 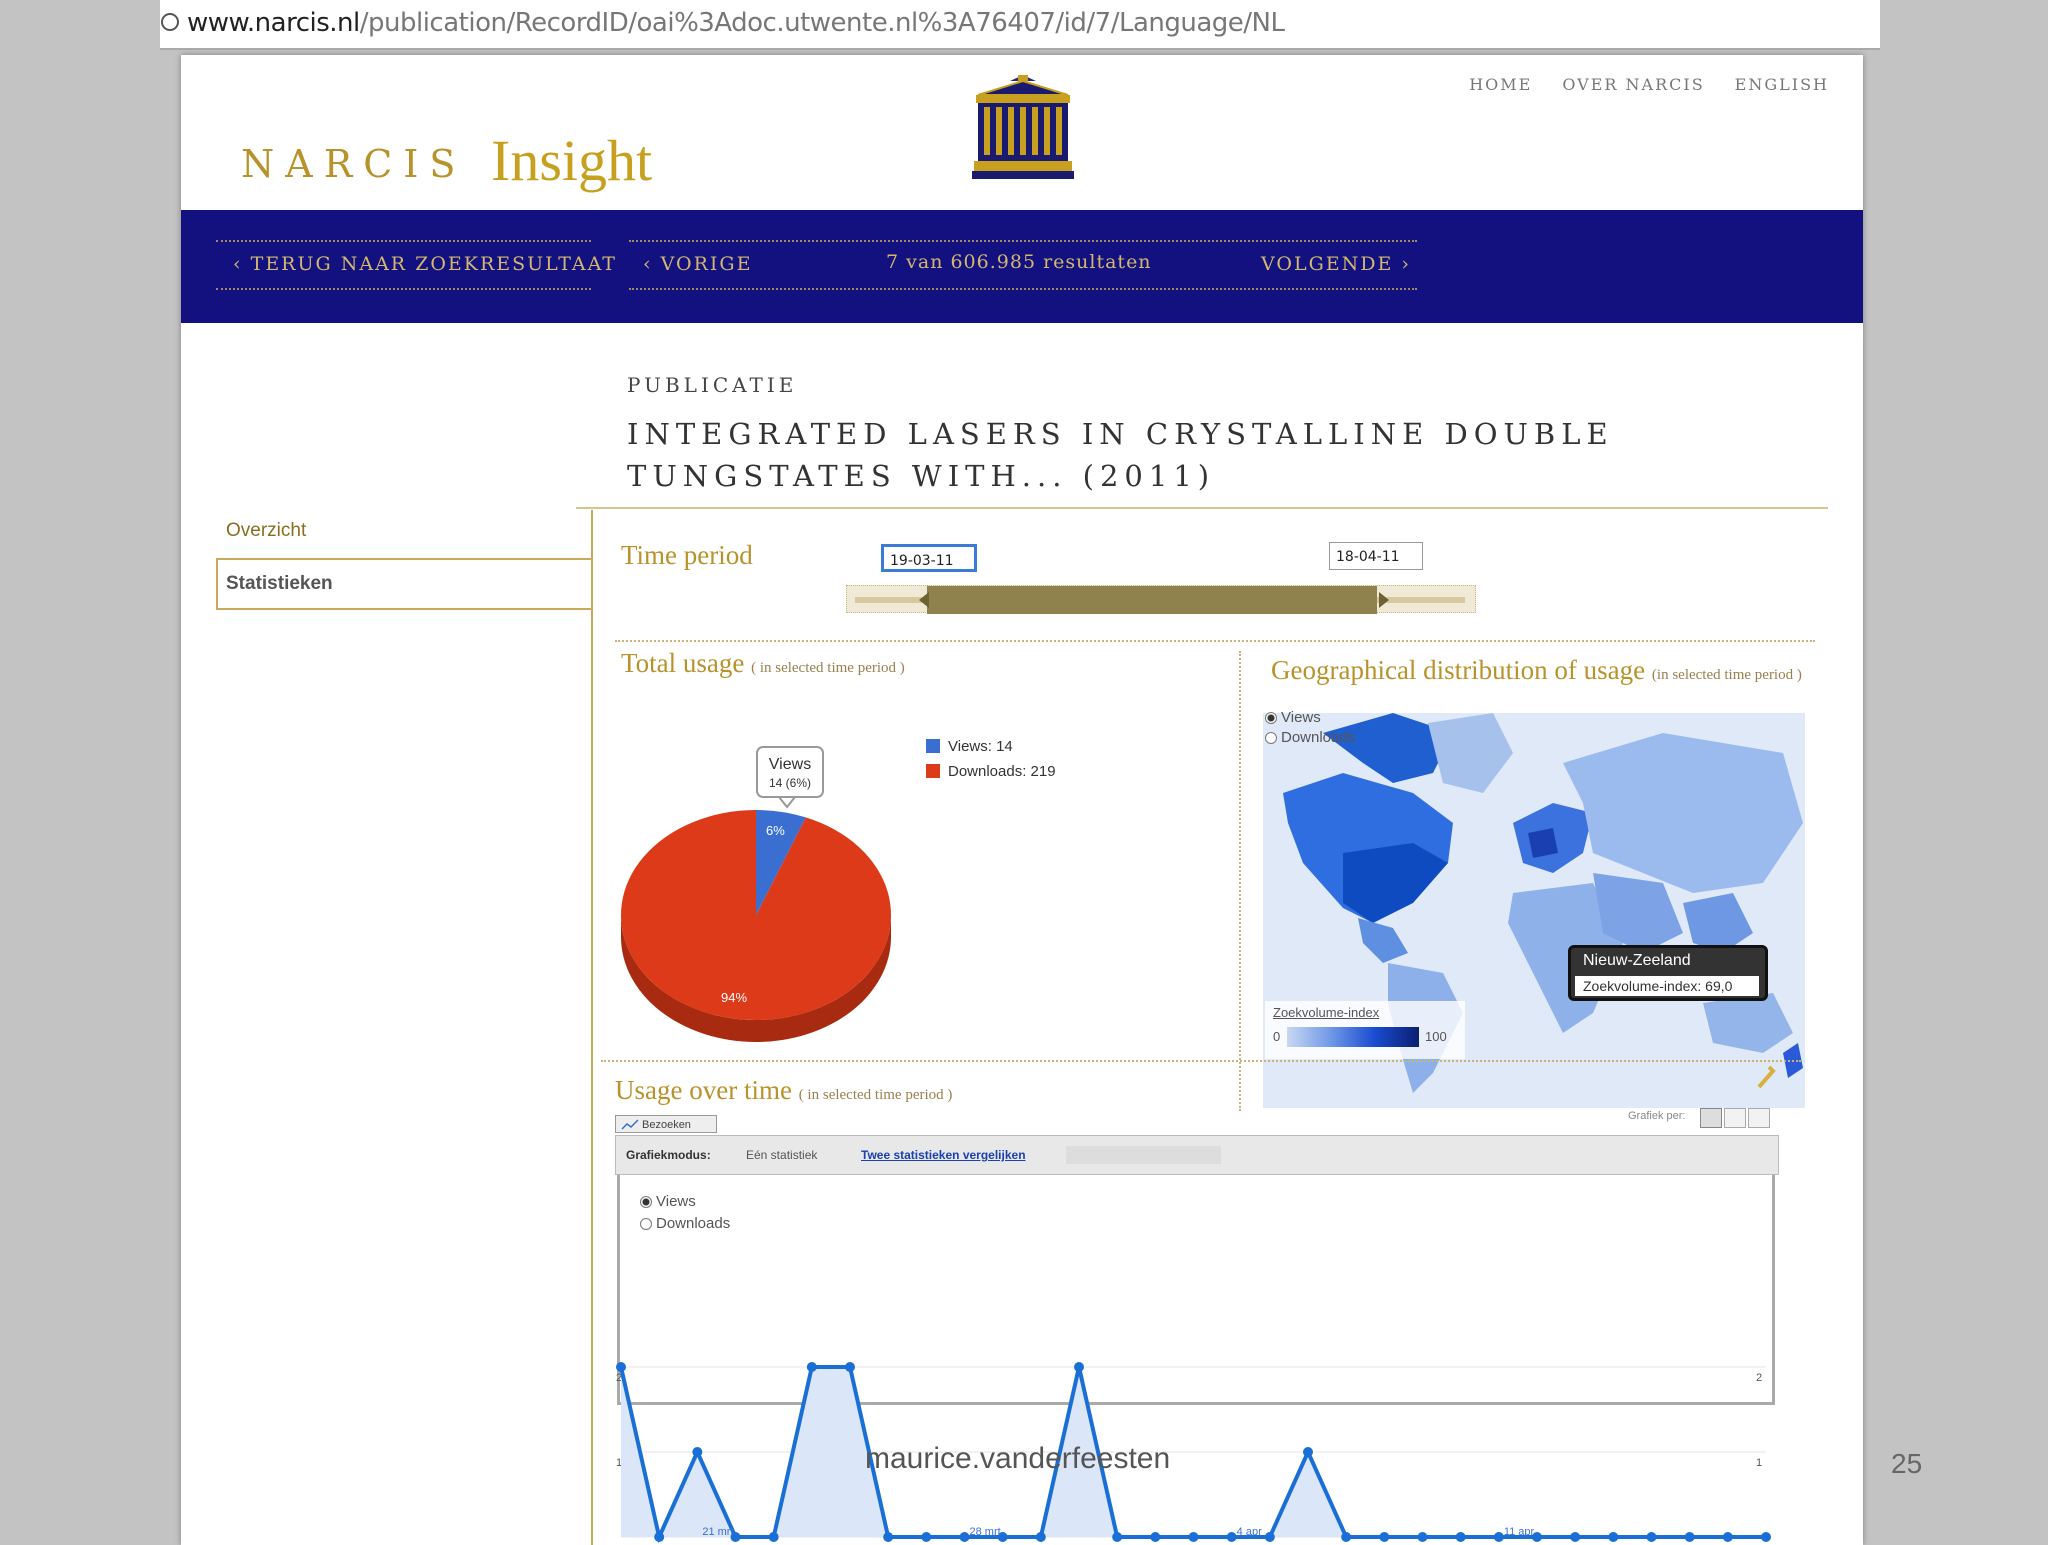 What do you see at coordinates (1759, 1378) in the screenshot?
I see `y-tick-right: 2` at bounding box center [1759, 1378].